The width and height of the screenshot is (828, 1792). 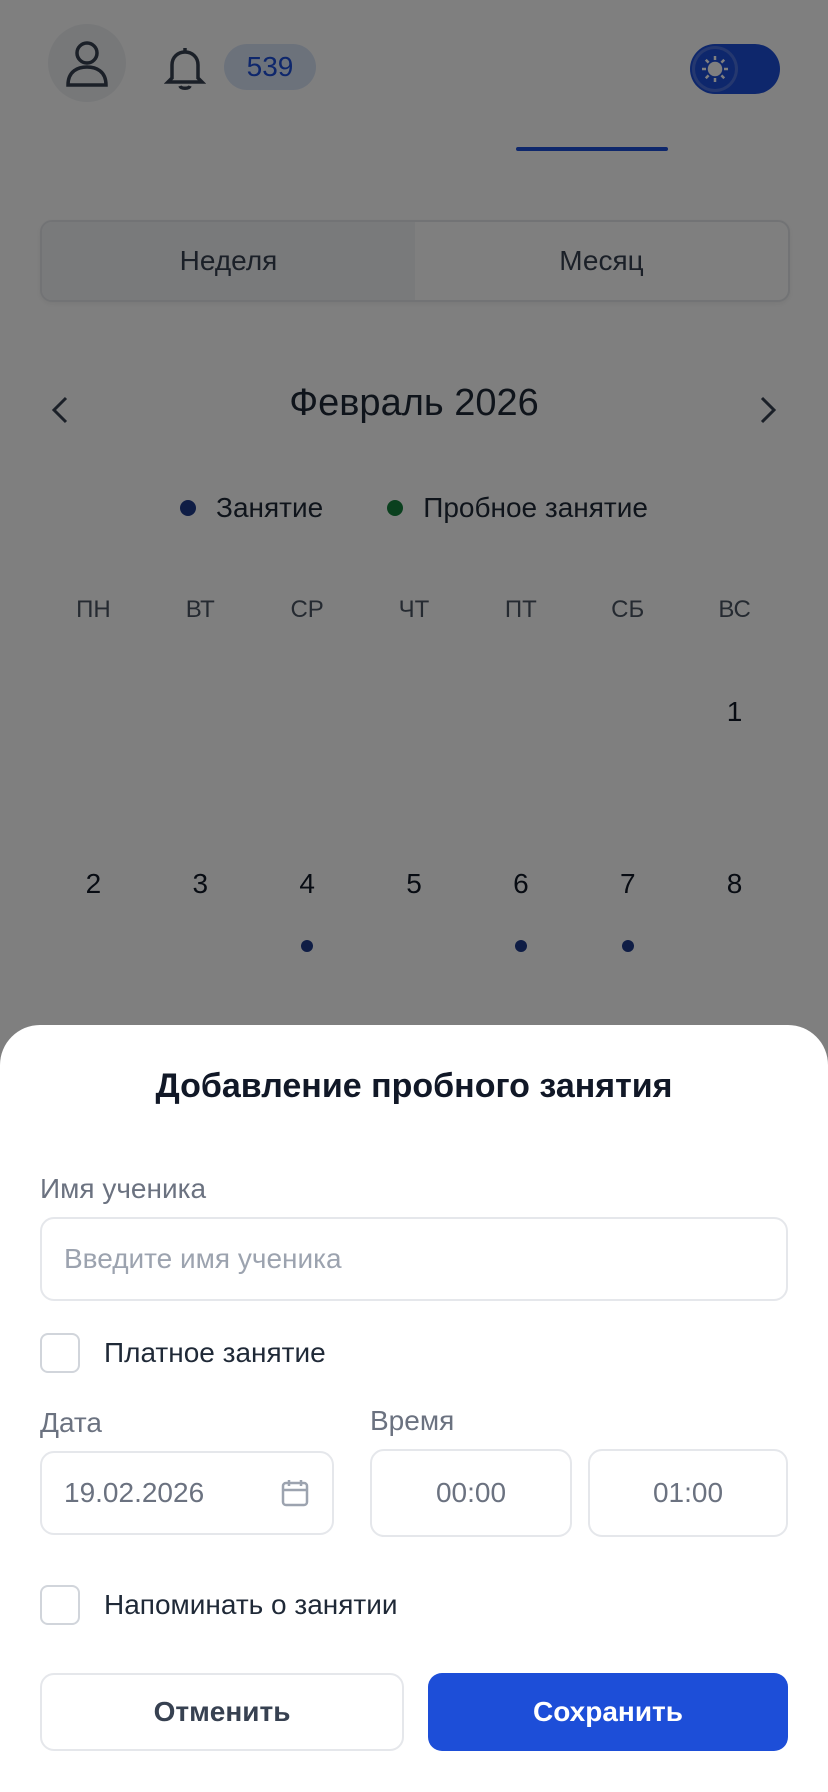 I want to click on date-field: 19.02.2026, so click(x=187, y=1493).